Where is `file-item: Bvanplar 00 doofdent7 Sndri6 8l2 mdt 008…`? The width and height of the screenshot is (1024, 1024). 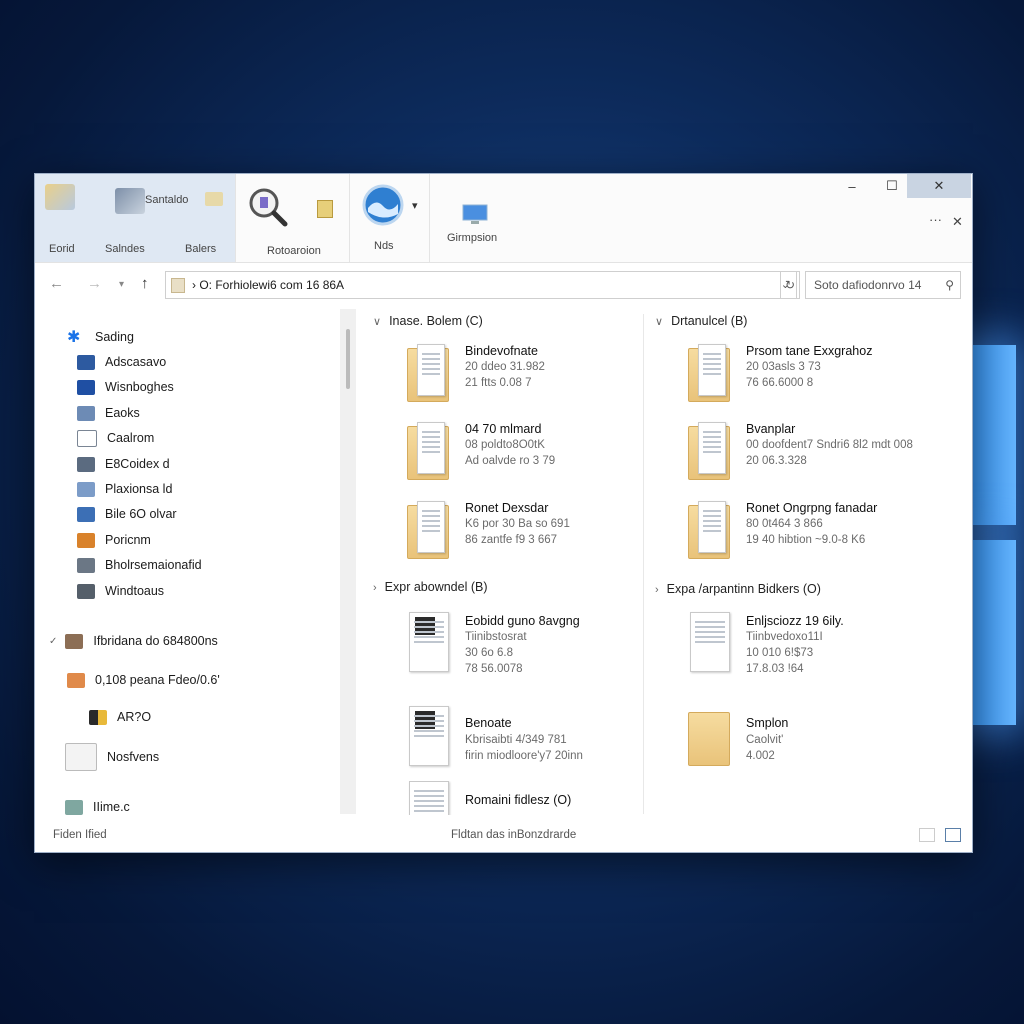 file-item: Bvanplar 00 doofdent7 Sndri6 8l2 mdt 008… is located at coordinates (823, 455).